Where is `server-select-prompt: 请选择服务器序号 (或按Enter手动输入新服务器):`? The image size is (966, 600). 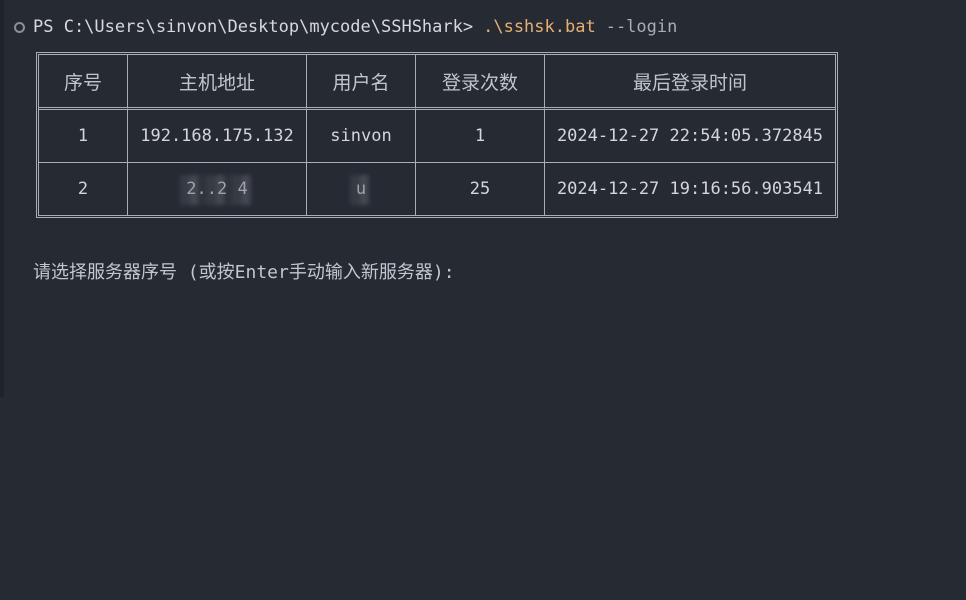
server-select-prompt: 请选择服务器序号 (或按Enter手动输入新服务器): is located at coordinates (244, 271).